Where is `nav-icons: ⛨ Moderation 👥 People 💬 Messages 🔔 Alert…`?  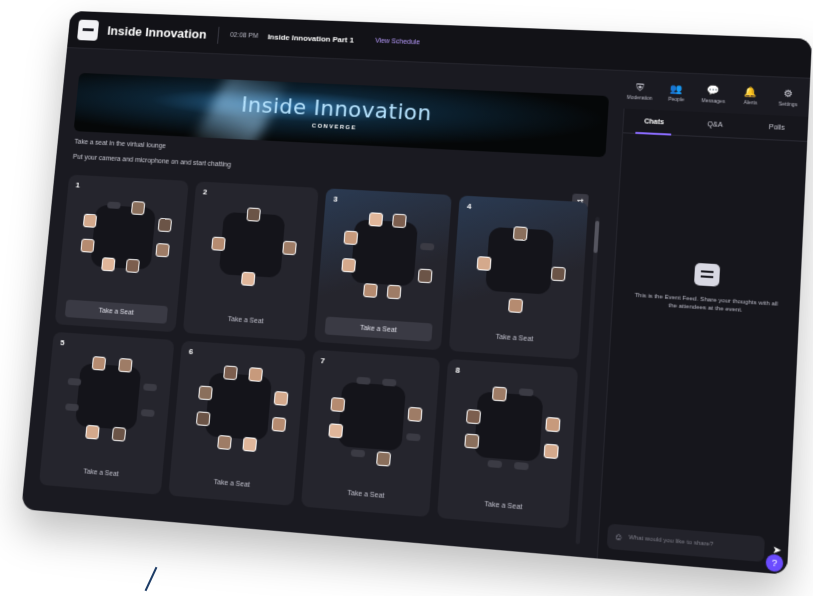
nav-icons: ⛨ Moderation 👥 People 💬 Messages 🔔 Alert… is located at coordinates (714, 95).